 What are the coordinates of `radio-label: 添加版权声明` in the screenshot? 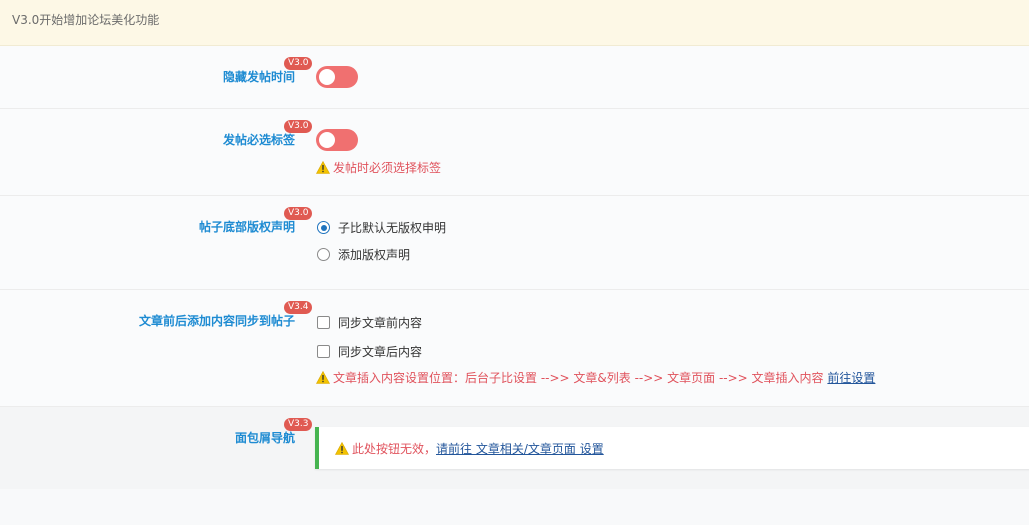 It's located at (374, 254).